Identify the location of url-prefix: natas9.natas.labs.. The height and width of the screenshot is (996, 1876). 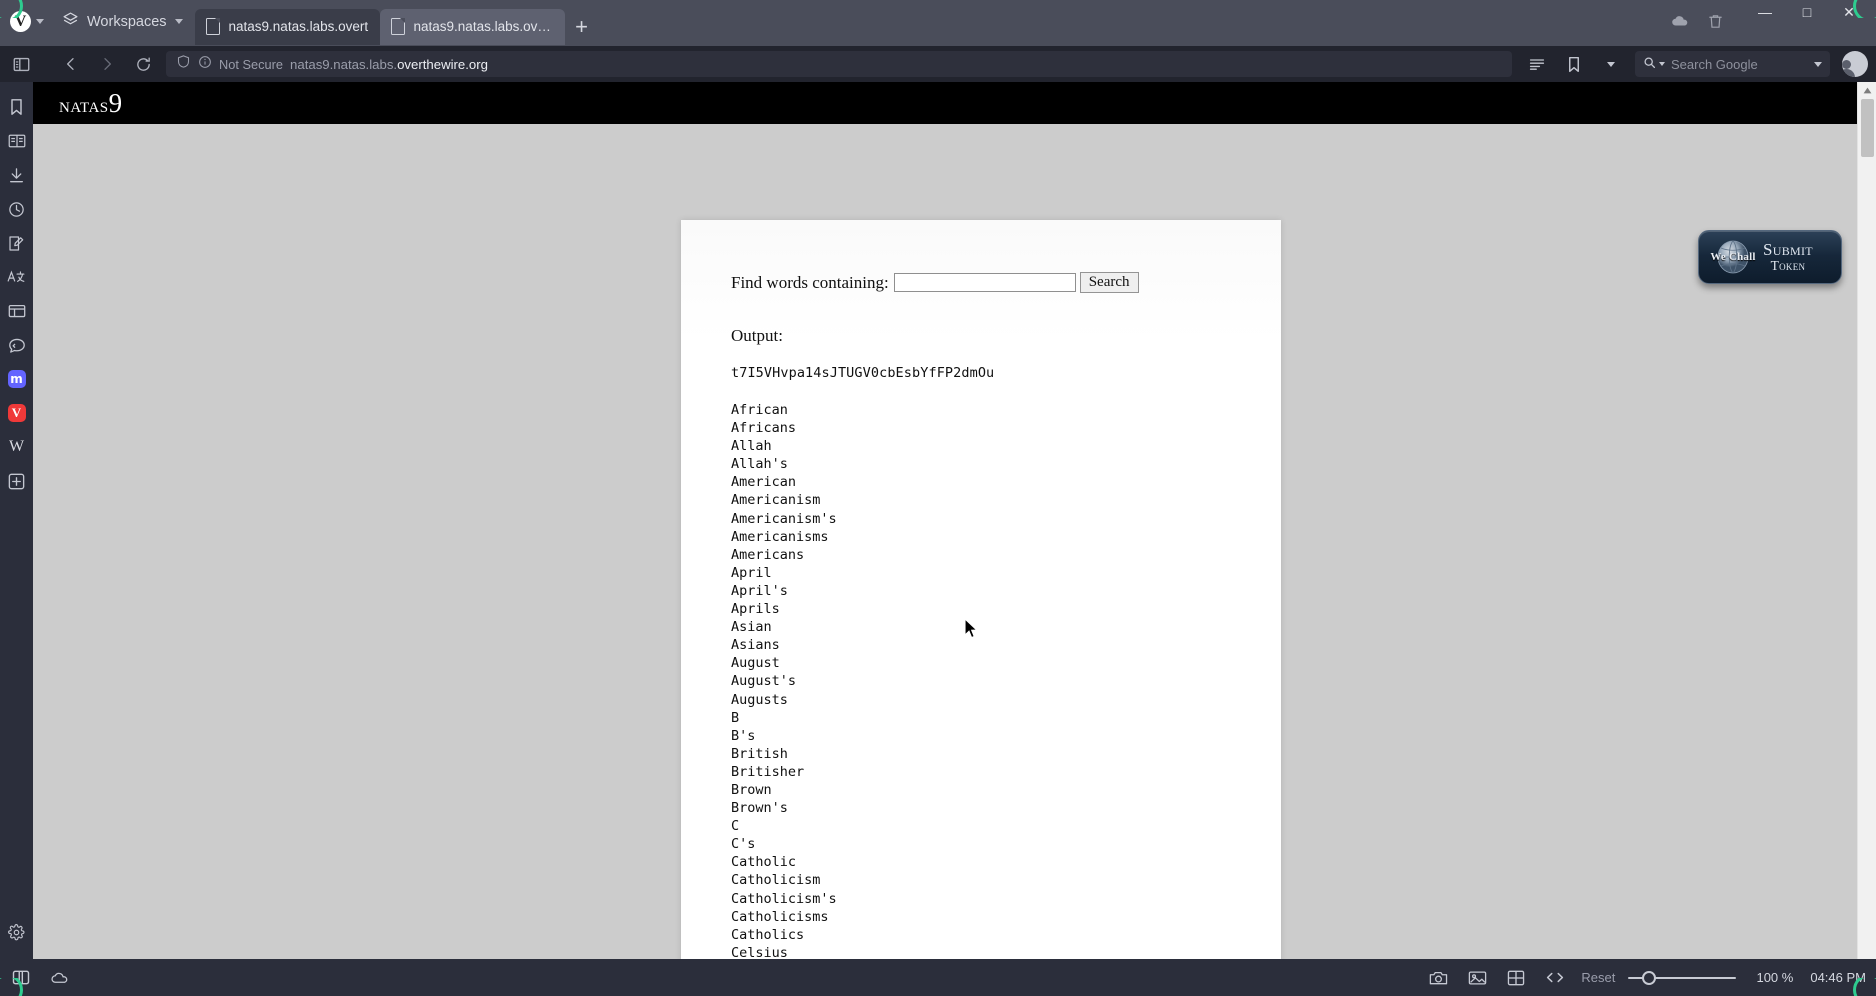
(344, 64).